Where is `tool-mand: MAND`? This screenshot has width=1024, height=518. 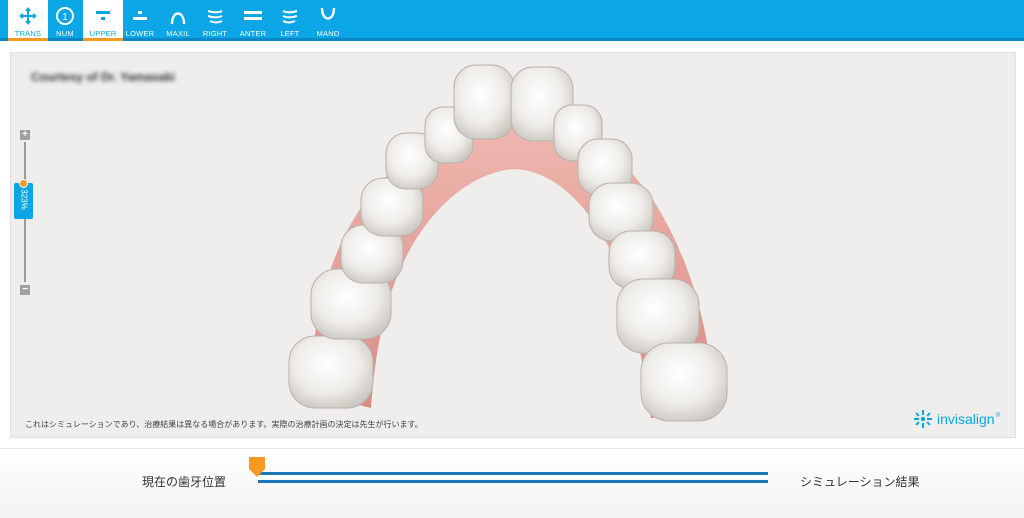 tool-mand: MAND is located at coordinates (328, 20).